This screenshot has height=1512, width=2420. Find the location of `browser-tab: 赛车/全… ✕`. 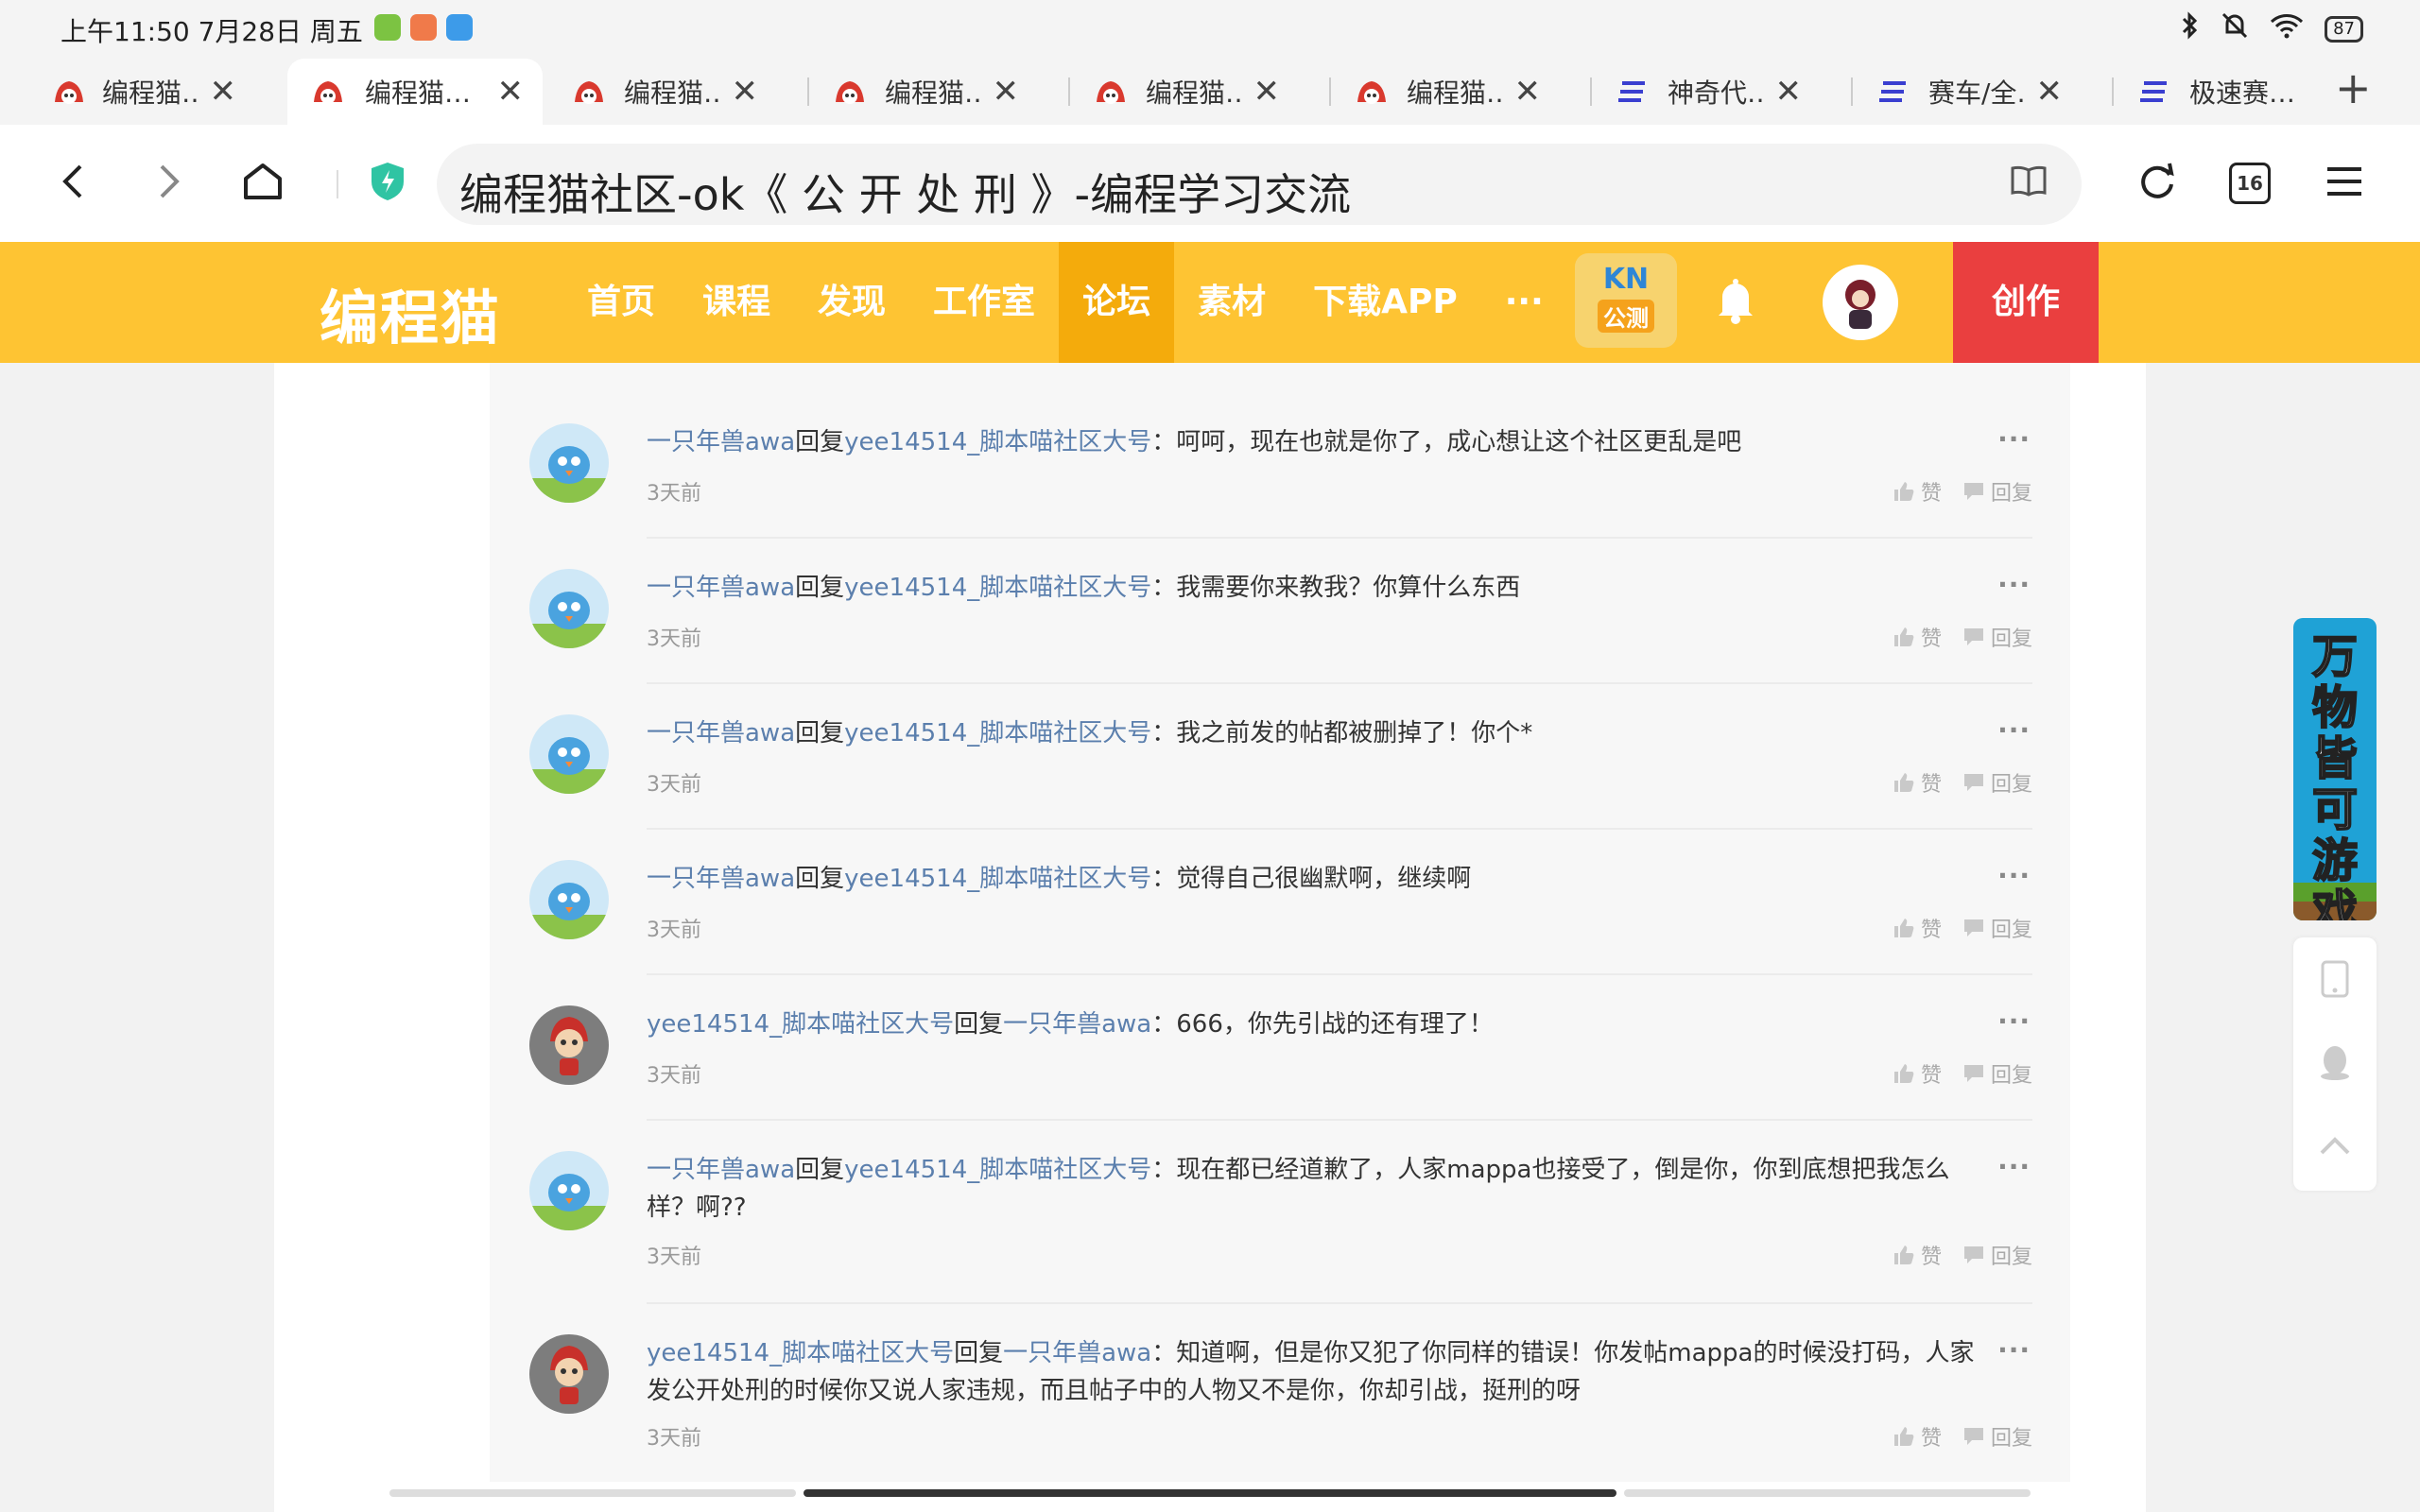

browser-tab: 赛车/全… ✕ is located at coordinates (1954, 92).